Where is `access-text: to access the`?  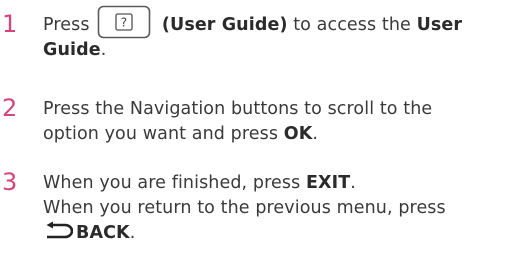
access-text: to access the is located at coordinates (352, 25).